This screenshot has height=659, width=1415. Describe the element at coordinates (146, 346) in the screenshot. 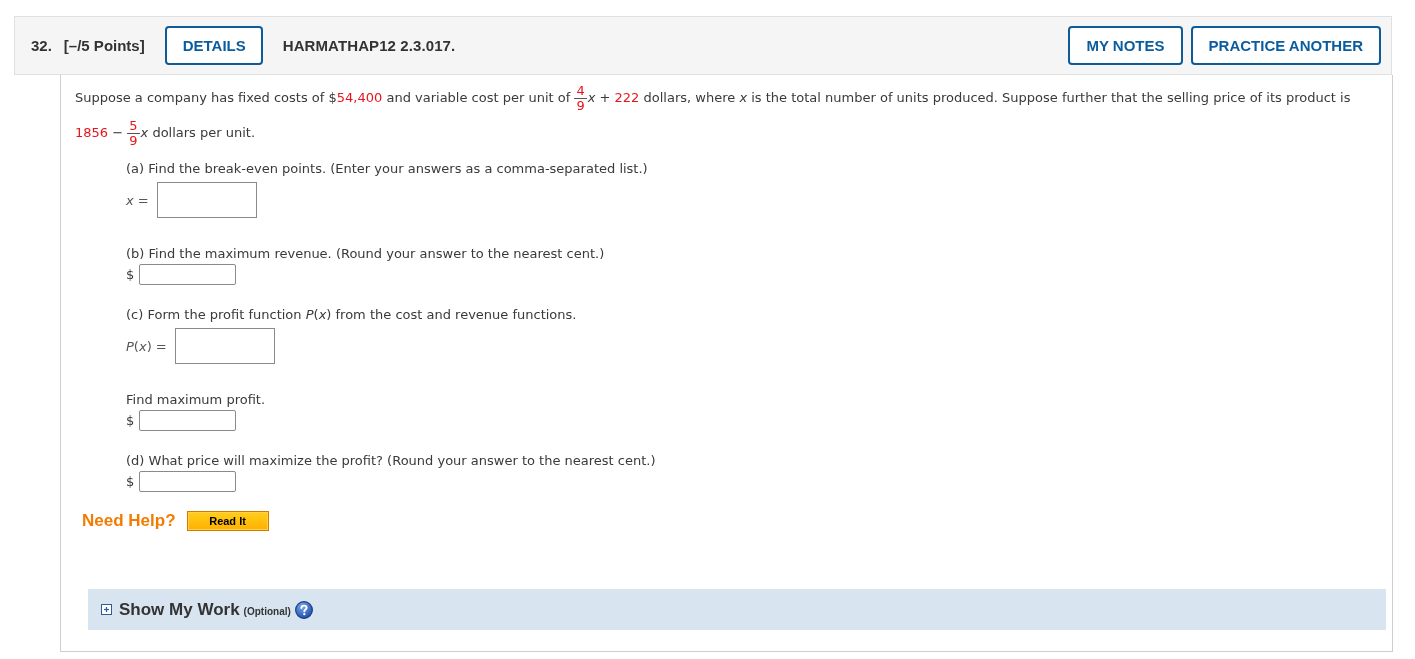

I see `equation-label: P(x) =` at that location.